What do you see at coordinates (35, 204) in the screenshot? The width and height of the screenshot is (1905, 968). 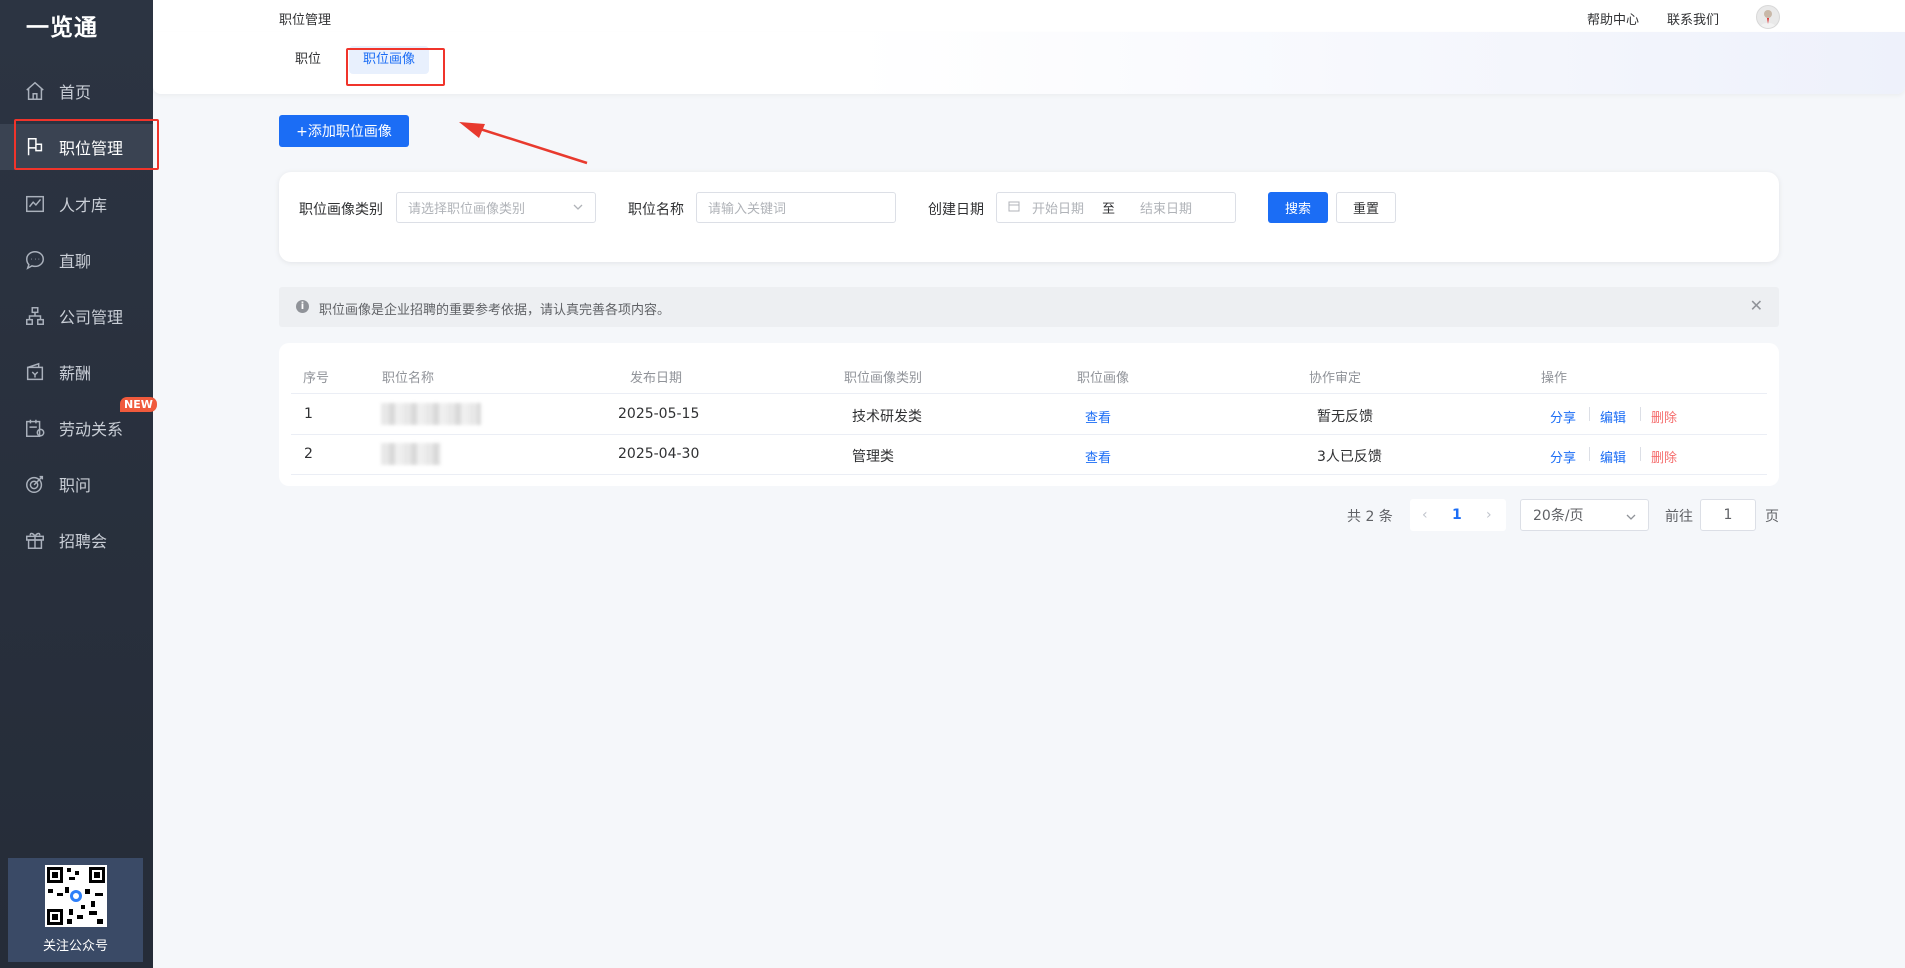 I see `chart-line-icon` at bounding box center [35, 204].